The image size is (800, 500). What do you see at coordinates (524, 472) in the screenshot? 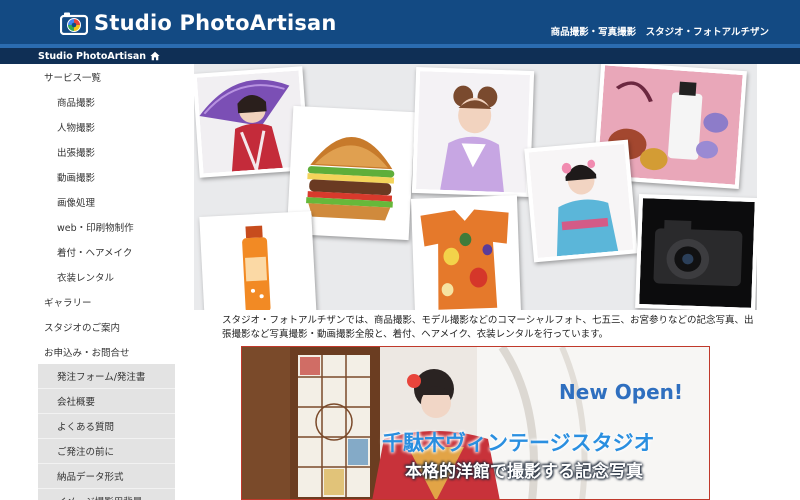
I see `banner-subtitle: 本格的洋館で撮影する記念写真` at bounding box center [524, 472].